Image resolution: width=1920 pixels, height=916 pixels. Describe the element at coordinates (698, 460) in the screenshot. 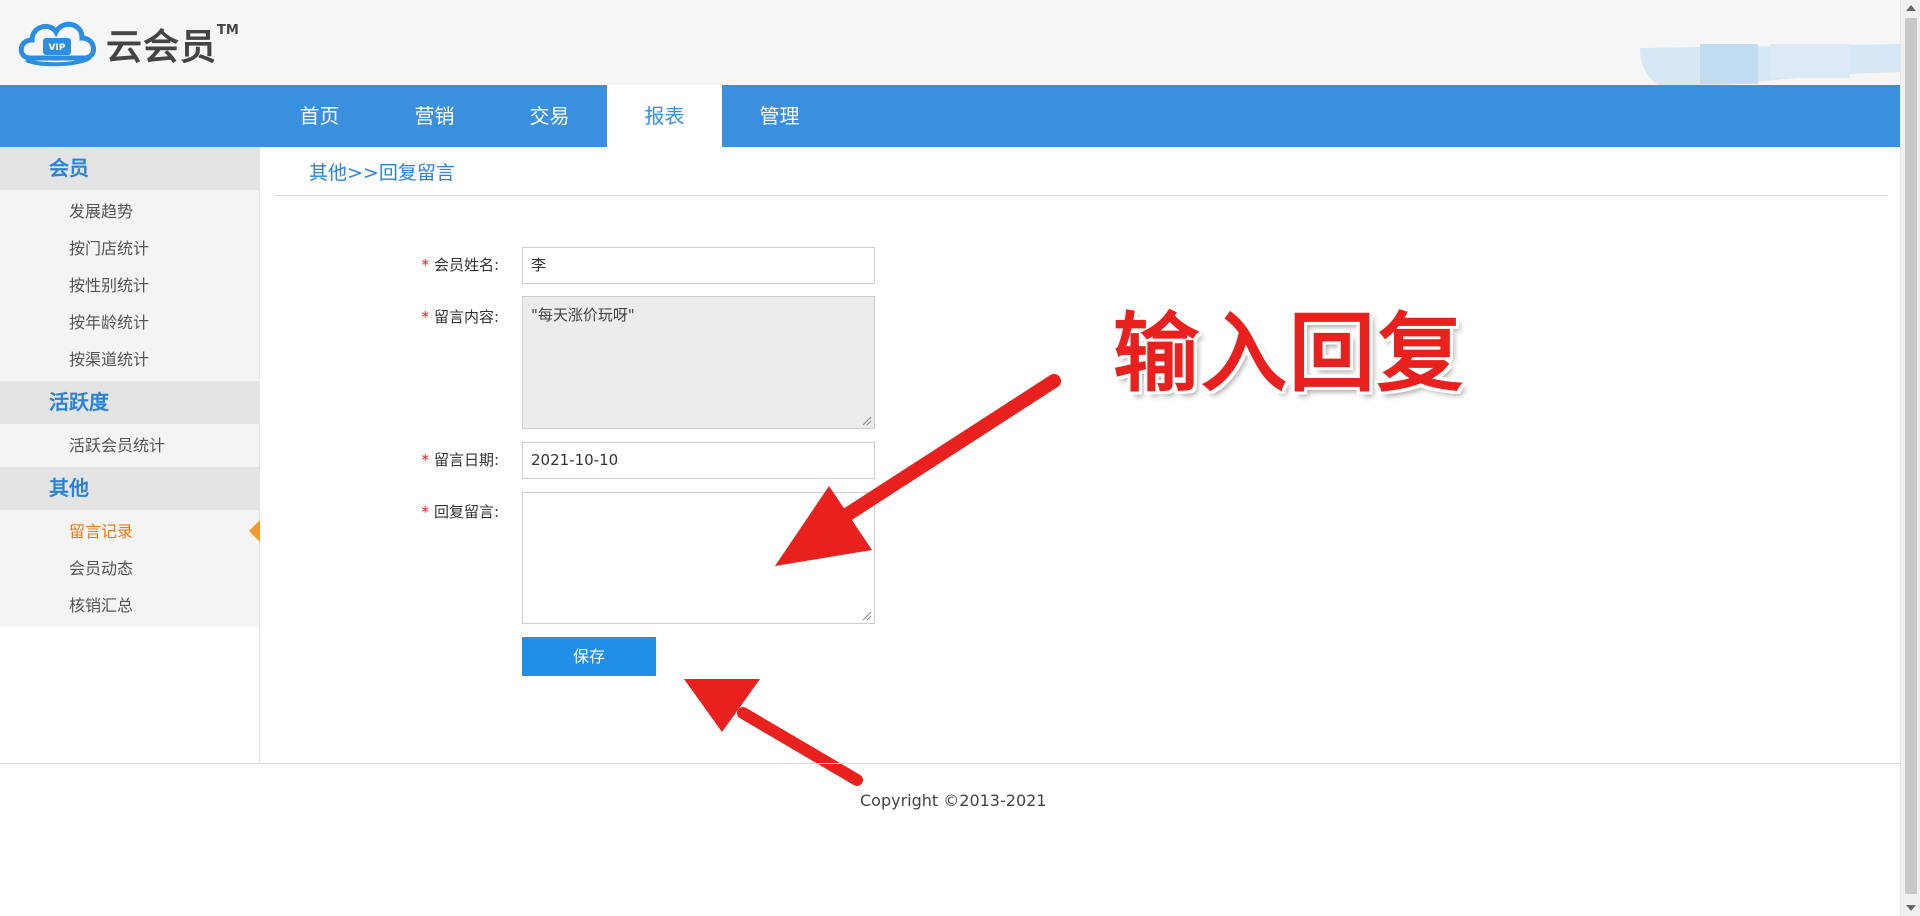

I see `message-date-field: 2021-10-10` at that location.